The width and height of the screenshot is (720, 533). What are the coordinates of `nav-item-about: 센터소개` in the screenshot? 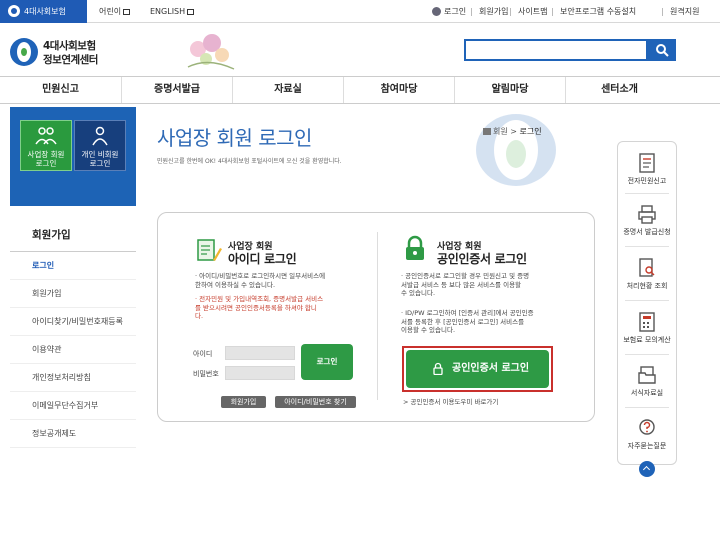 It's located at (619, 90).